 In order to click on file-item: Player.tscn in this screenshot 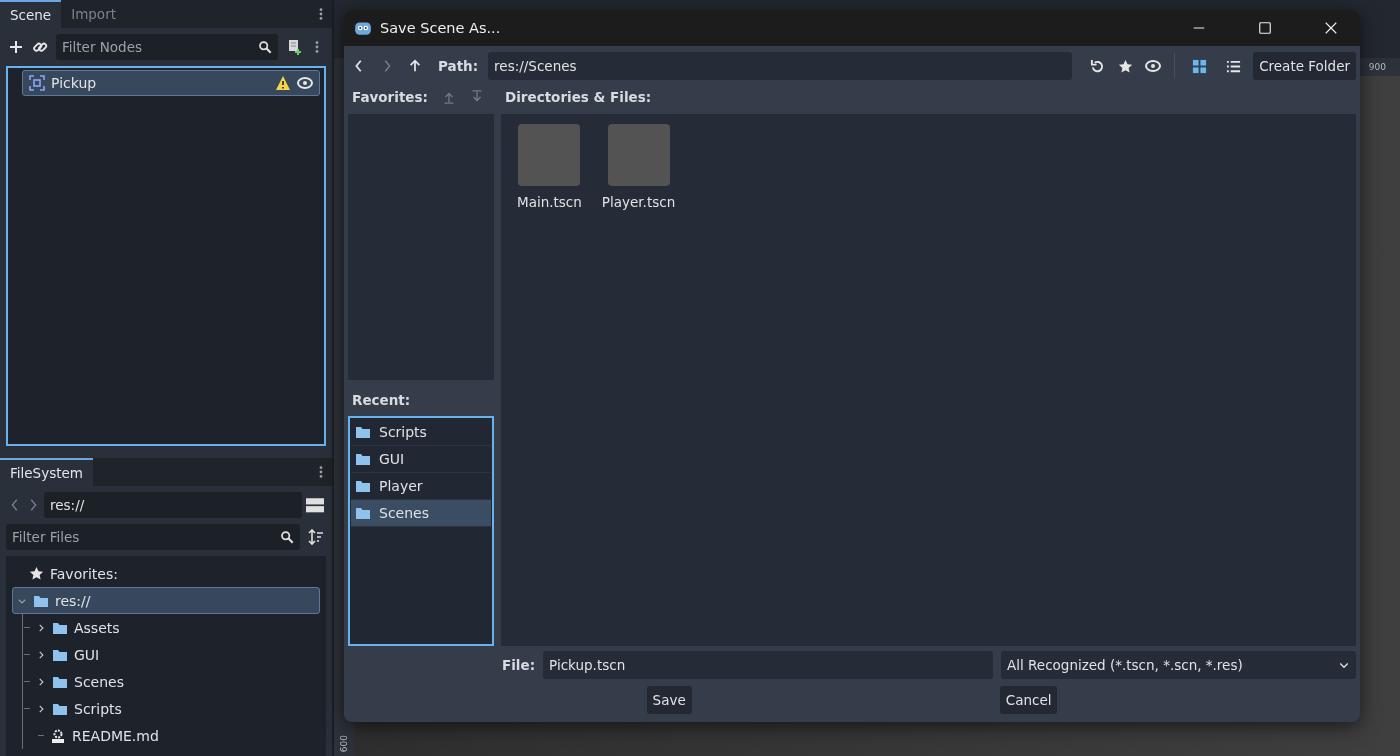, I will do `click(638, 167)`.